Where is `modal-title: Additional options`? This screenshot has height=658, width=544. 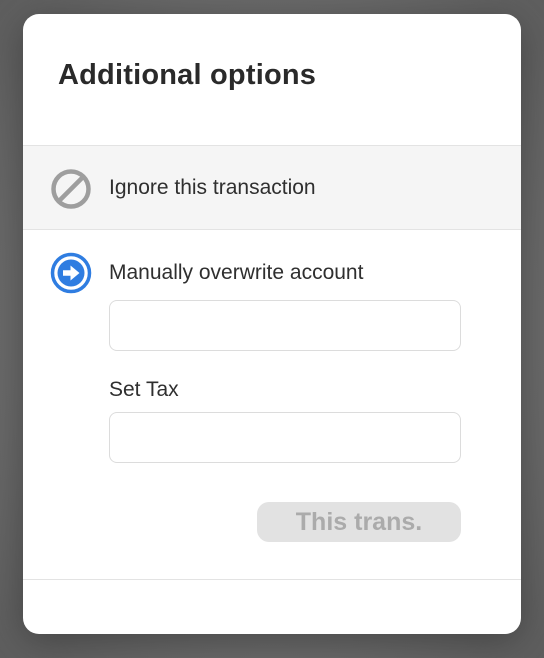
modal-title: Additional options is located at coordinates (187, 75).